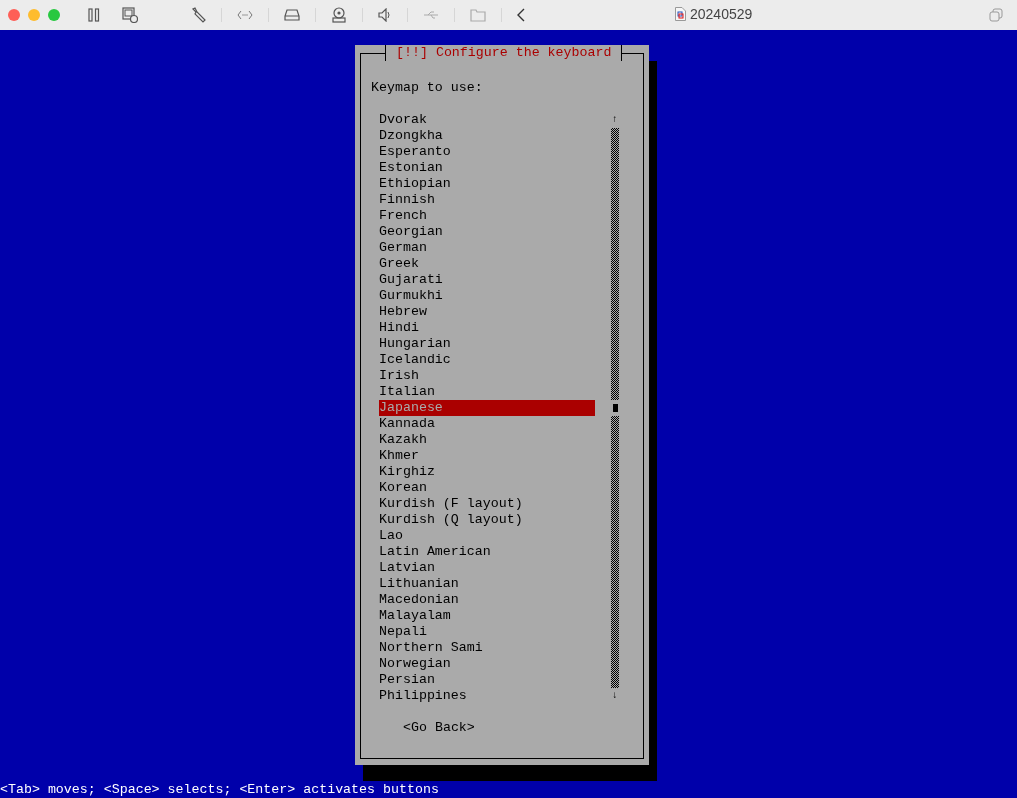 This screenshot has width=1017, height=798. What do you see at coordinates (487, 376) in the screenshot?
I see `keymap-item: Irish` at bounding box center [487, 376].